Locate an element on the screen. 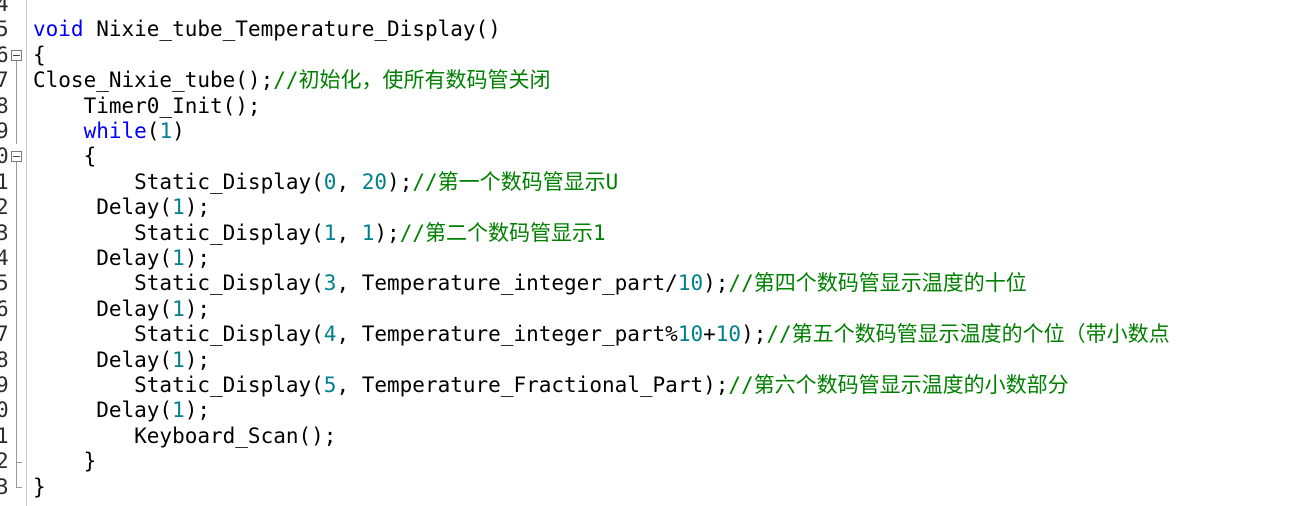 This screenshot has height=506, width=1296. code-line: Timer0_Init(); is located at coordinates (147, 106).